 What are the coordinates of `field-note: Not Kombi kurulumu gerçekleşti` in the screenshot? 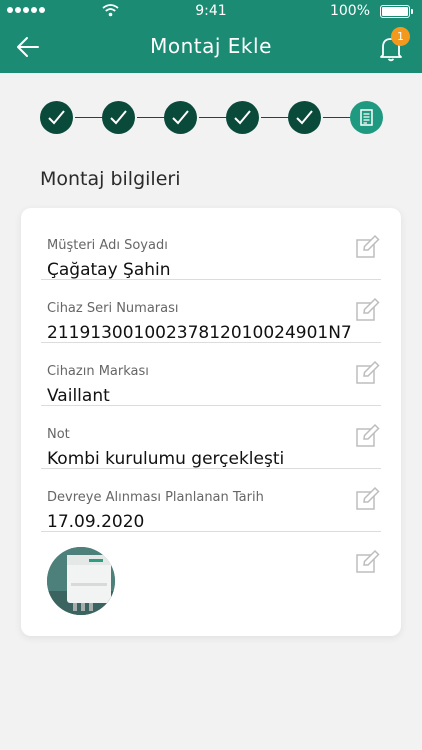 It's located at (211, 437).